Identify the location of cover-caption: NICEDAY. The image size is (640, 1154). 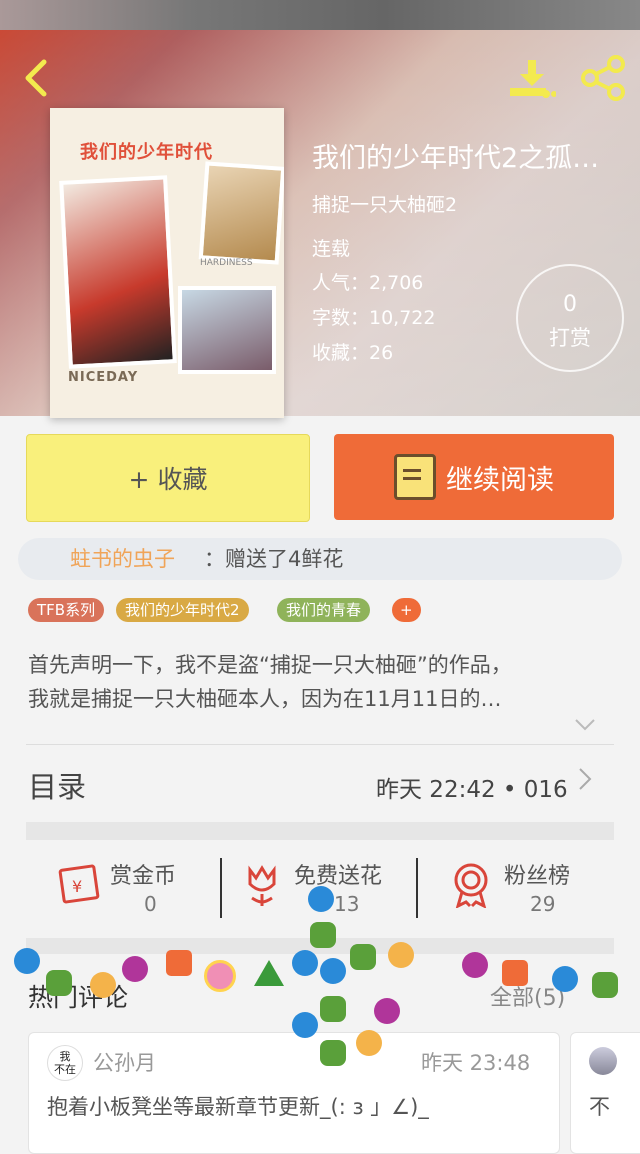
(103, 377).